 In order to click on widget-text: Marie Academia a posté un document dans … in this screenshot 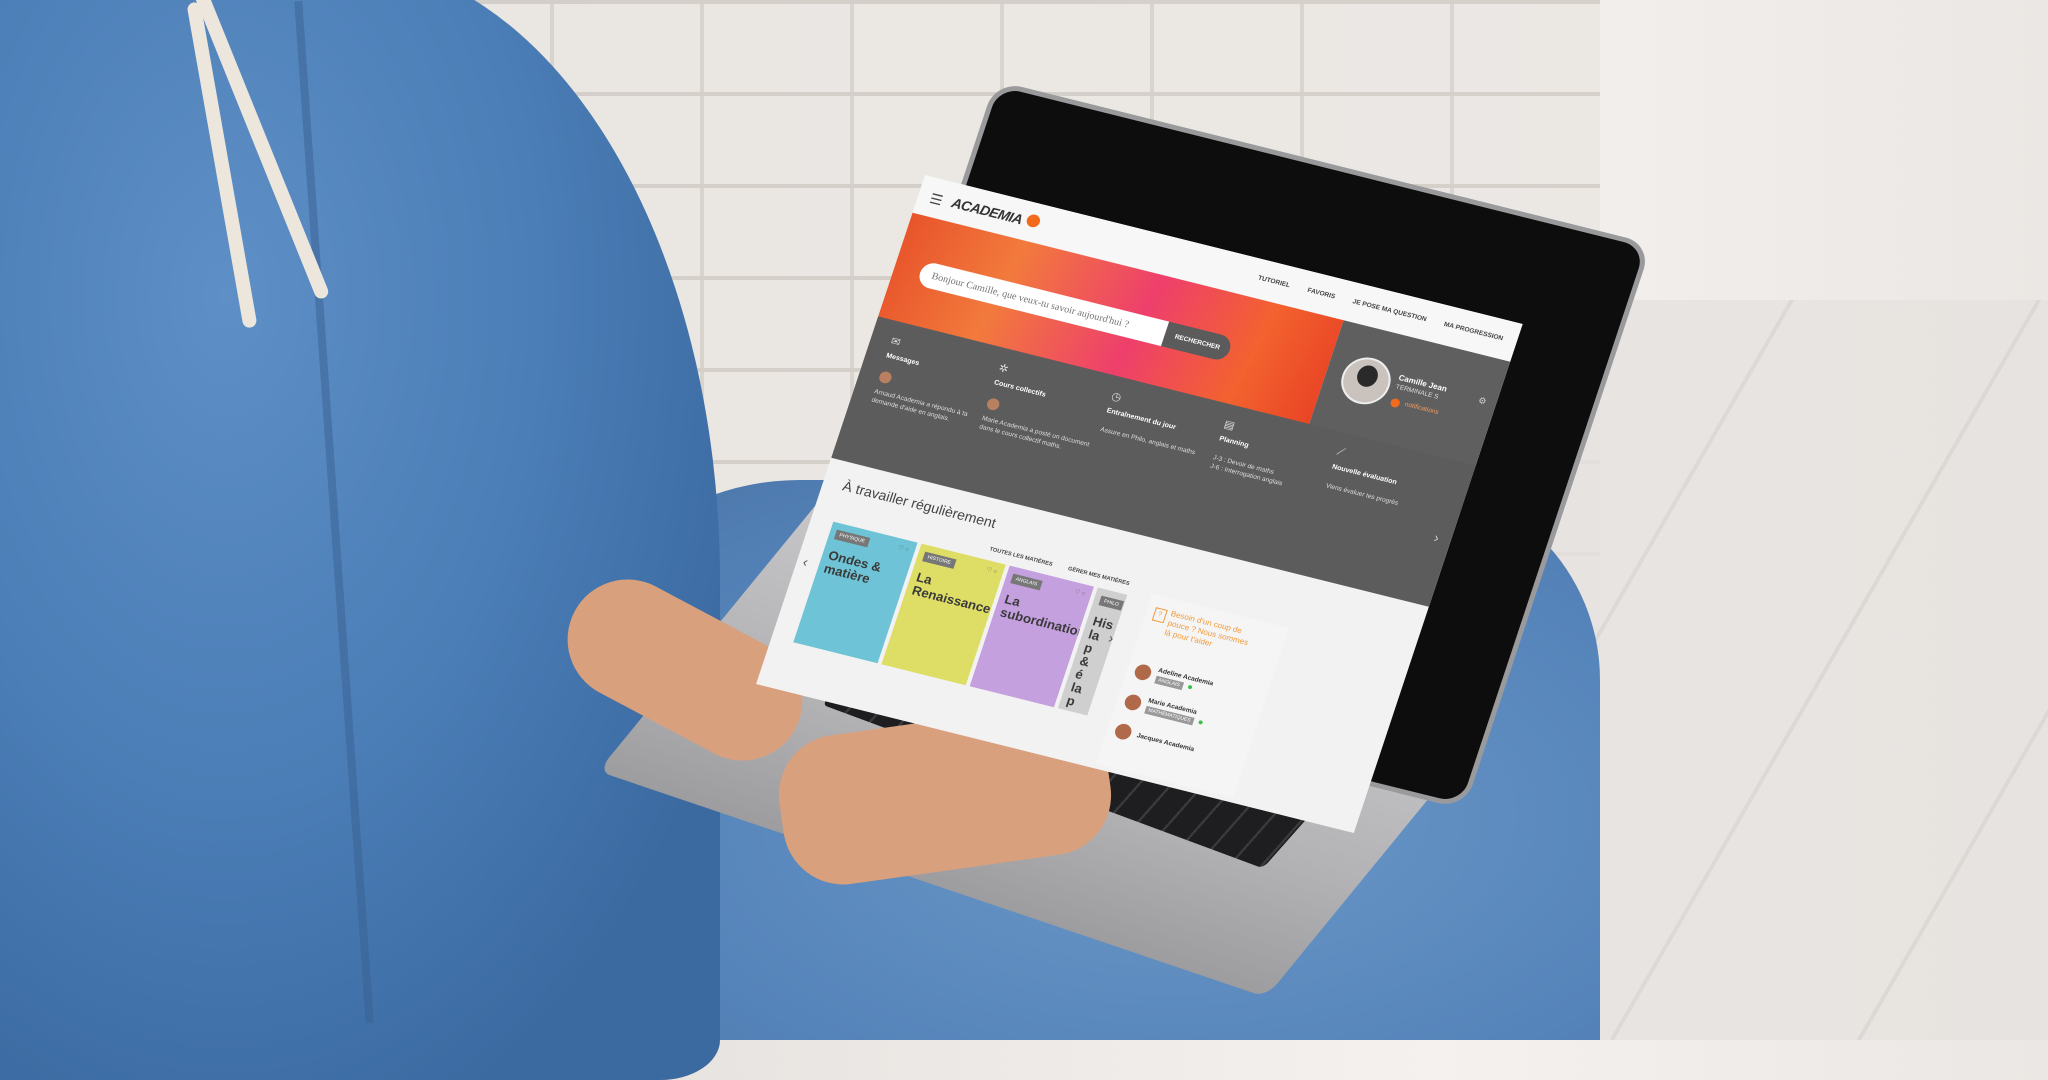, I will do `click(1034, 433)`.